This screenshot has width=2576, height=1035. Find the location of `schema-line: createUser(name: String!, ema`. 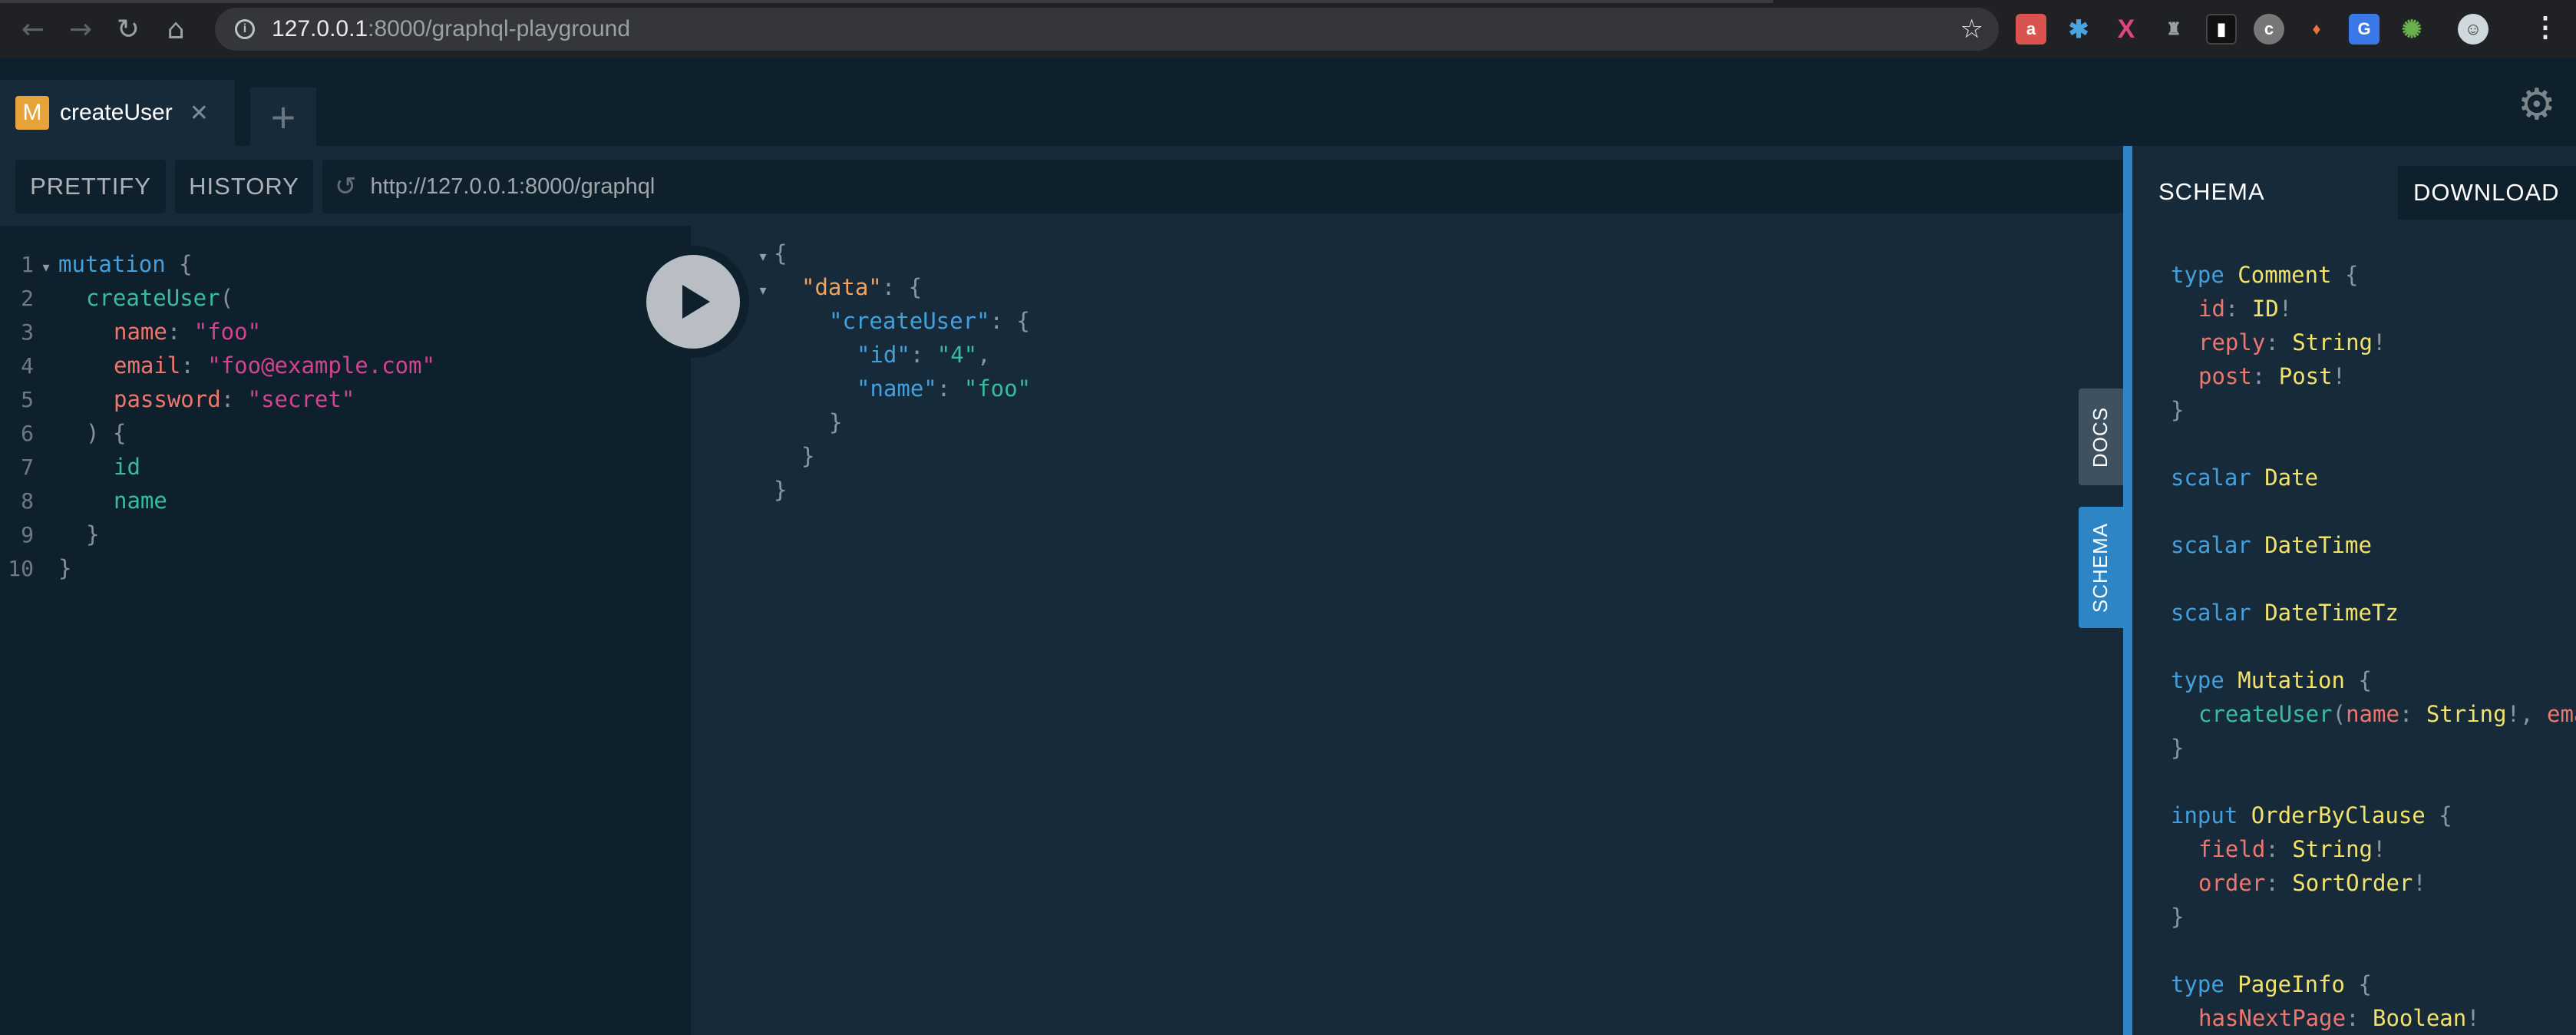

schema-line: createUser(name: String!, ema is located at coordinates (2387, 714).